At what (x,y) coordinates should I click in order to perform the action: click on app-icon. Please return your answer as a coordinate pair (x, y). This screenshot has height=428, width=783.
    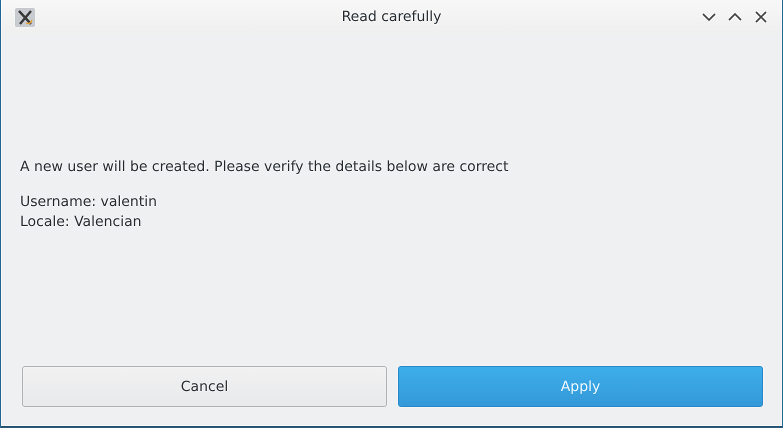
    Looking at the image, I should click on (24, 17).